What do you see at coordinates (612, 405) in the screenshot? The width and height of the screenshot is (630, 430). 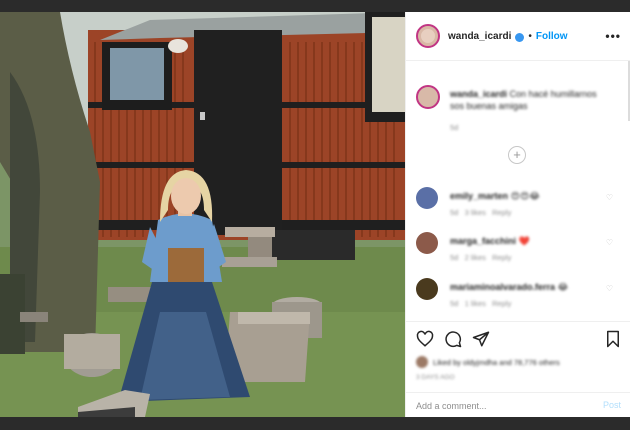 I see `post-comment-button: Post` at bounding box center [612, 405].